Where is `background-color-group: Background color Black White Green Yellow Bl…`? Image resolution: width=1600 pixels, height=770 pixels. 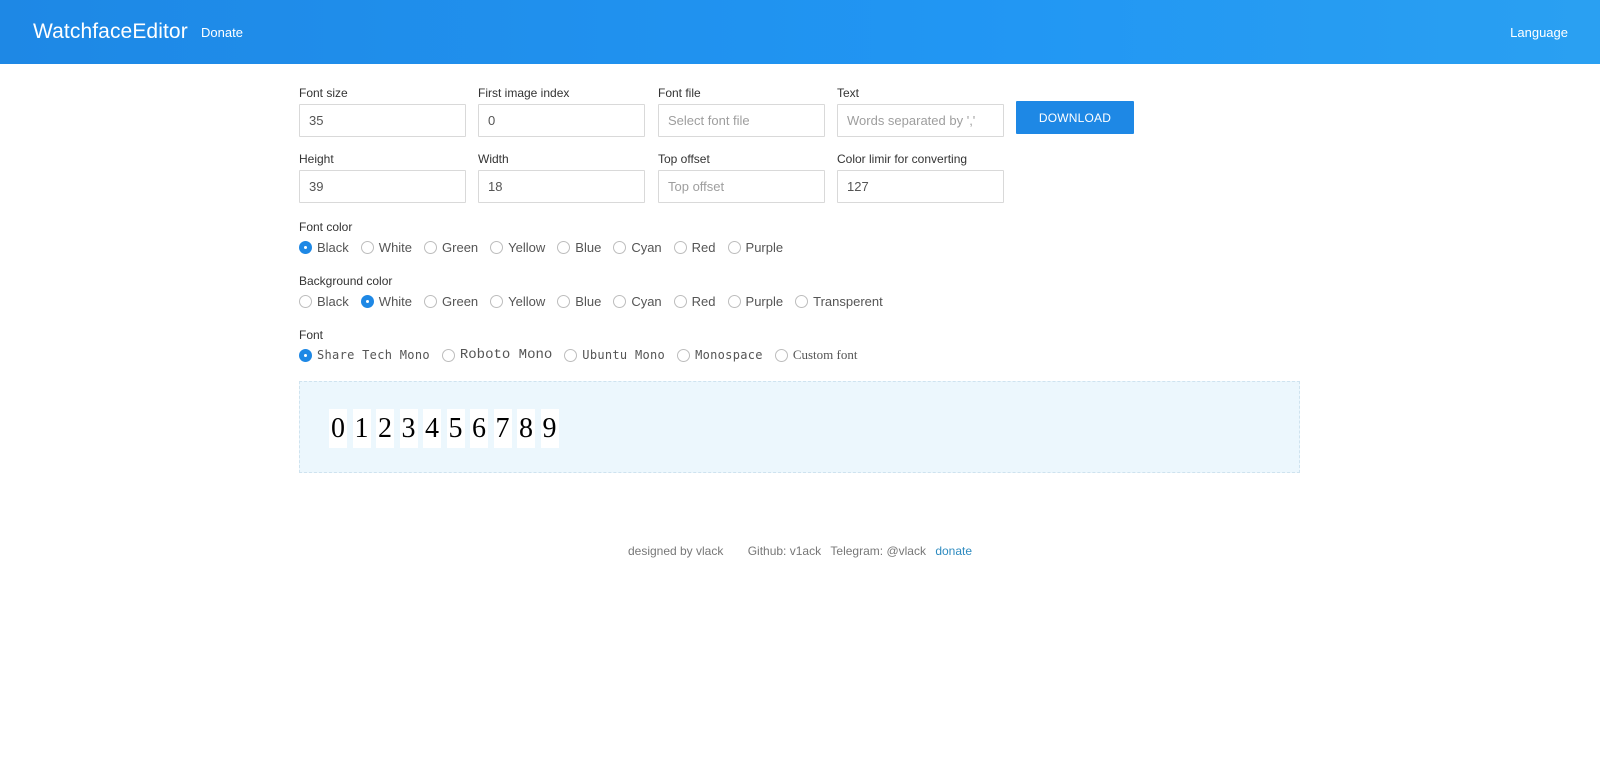
background-color-group: Background color Black White Green Yellow Bl… is located at coordinates (597, 292).